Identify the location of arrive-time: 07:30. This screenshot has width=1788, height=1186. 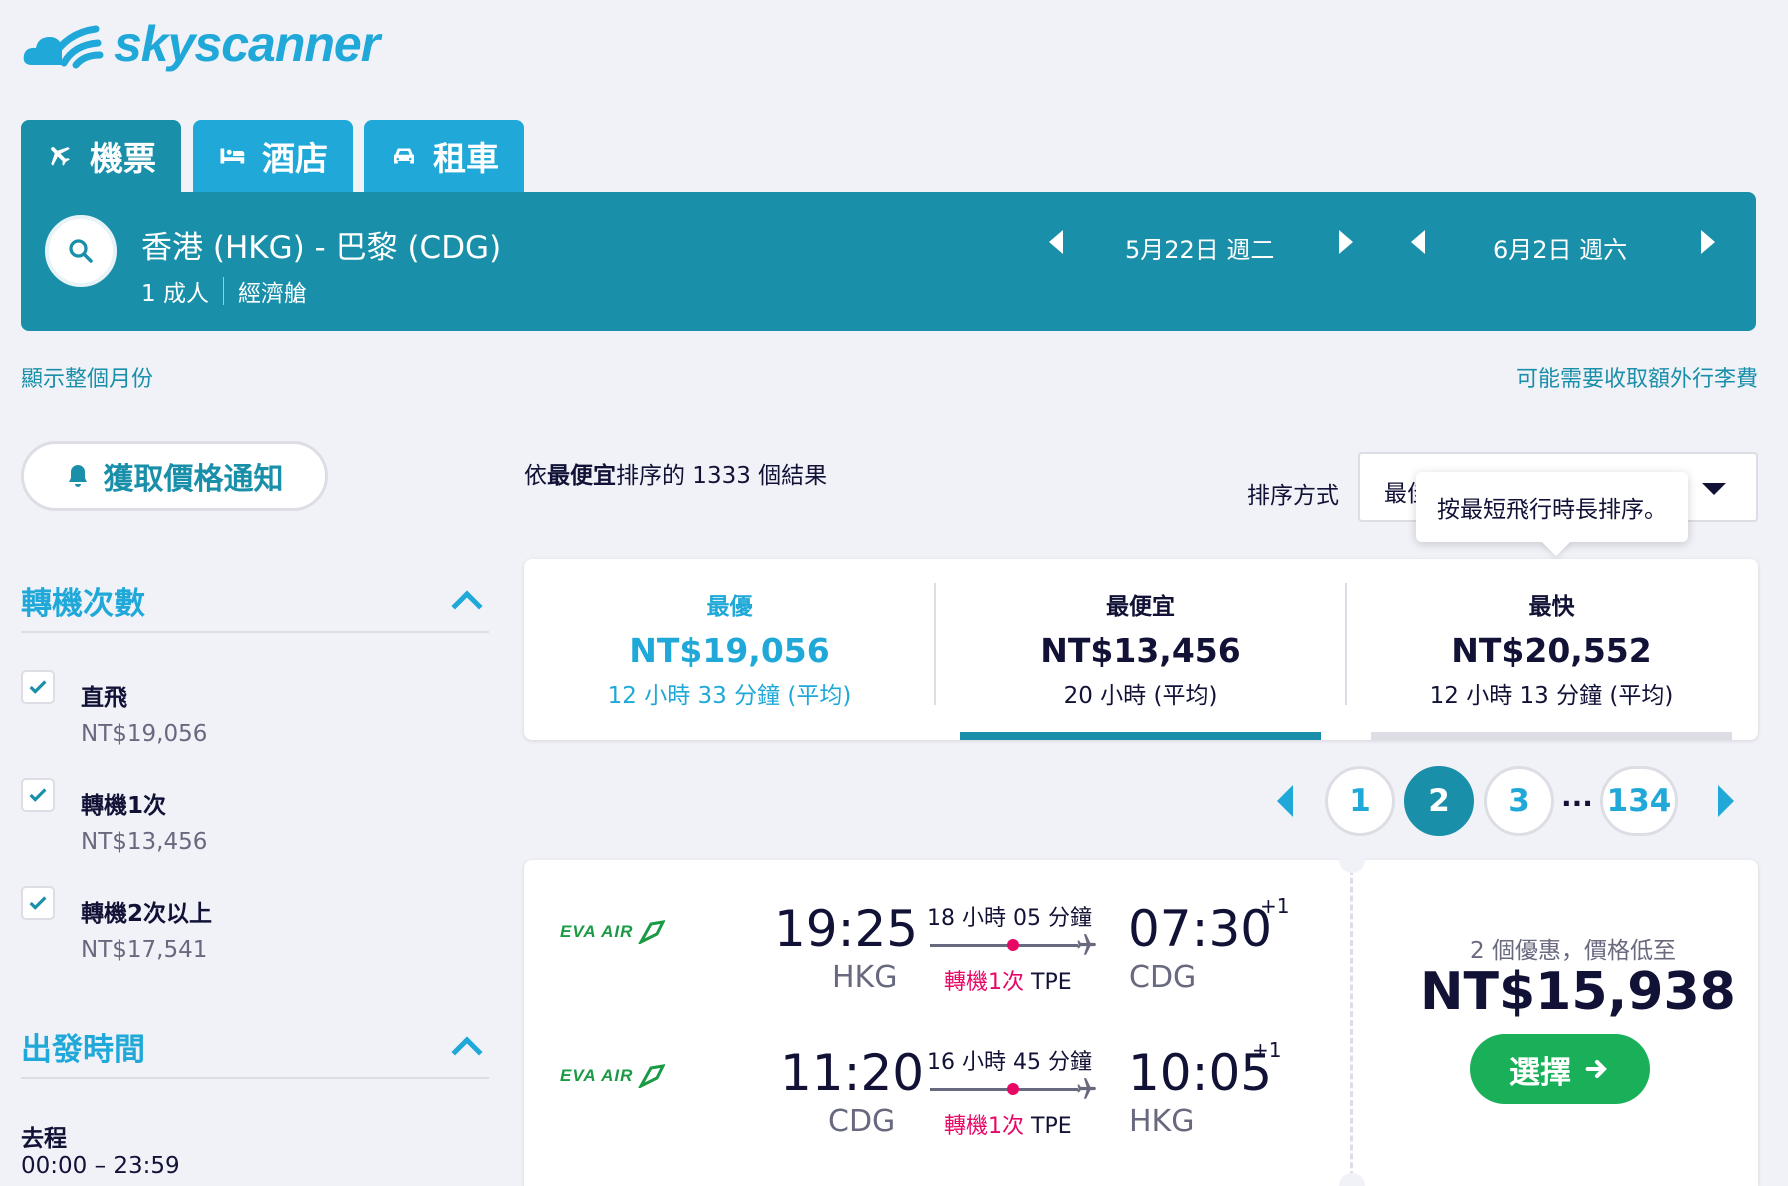
(1200, 929).